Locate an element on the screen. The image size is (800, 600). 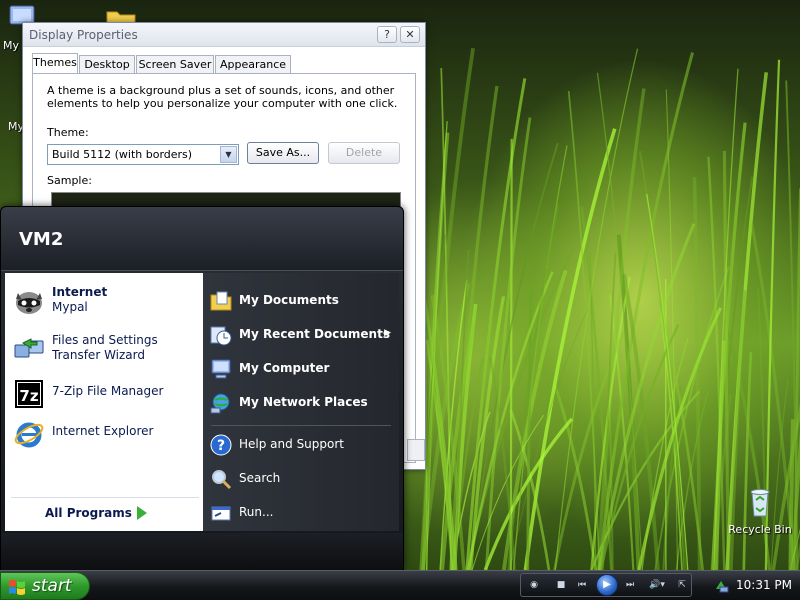
close-icon: ✕ is located at coordinates (410, 34).